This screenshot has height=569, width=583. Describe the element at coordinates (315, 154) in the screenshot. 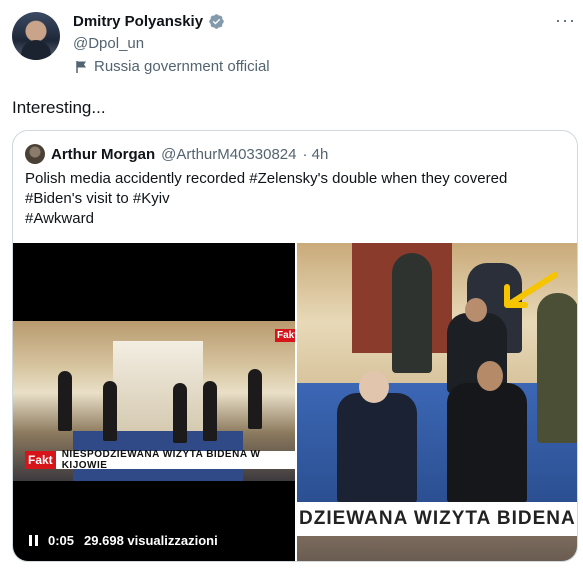

I see `quoted-time: · 4h` at that location.